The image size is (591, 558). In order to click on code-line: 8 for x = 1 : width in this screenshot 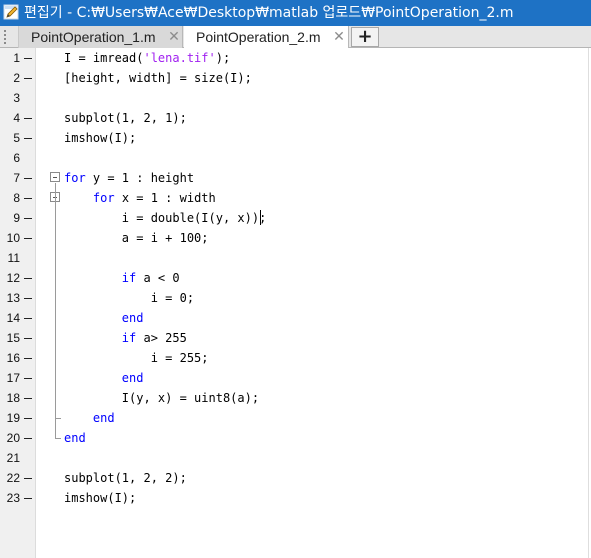, I will do `click(294, 198)`.